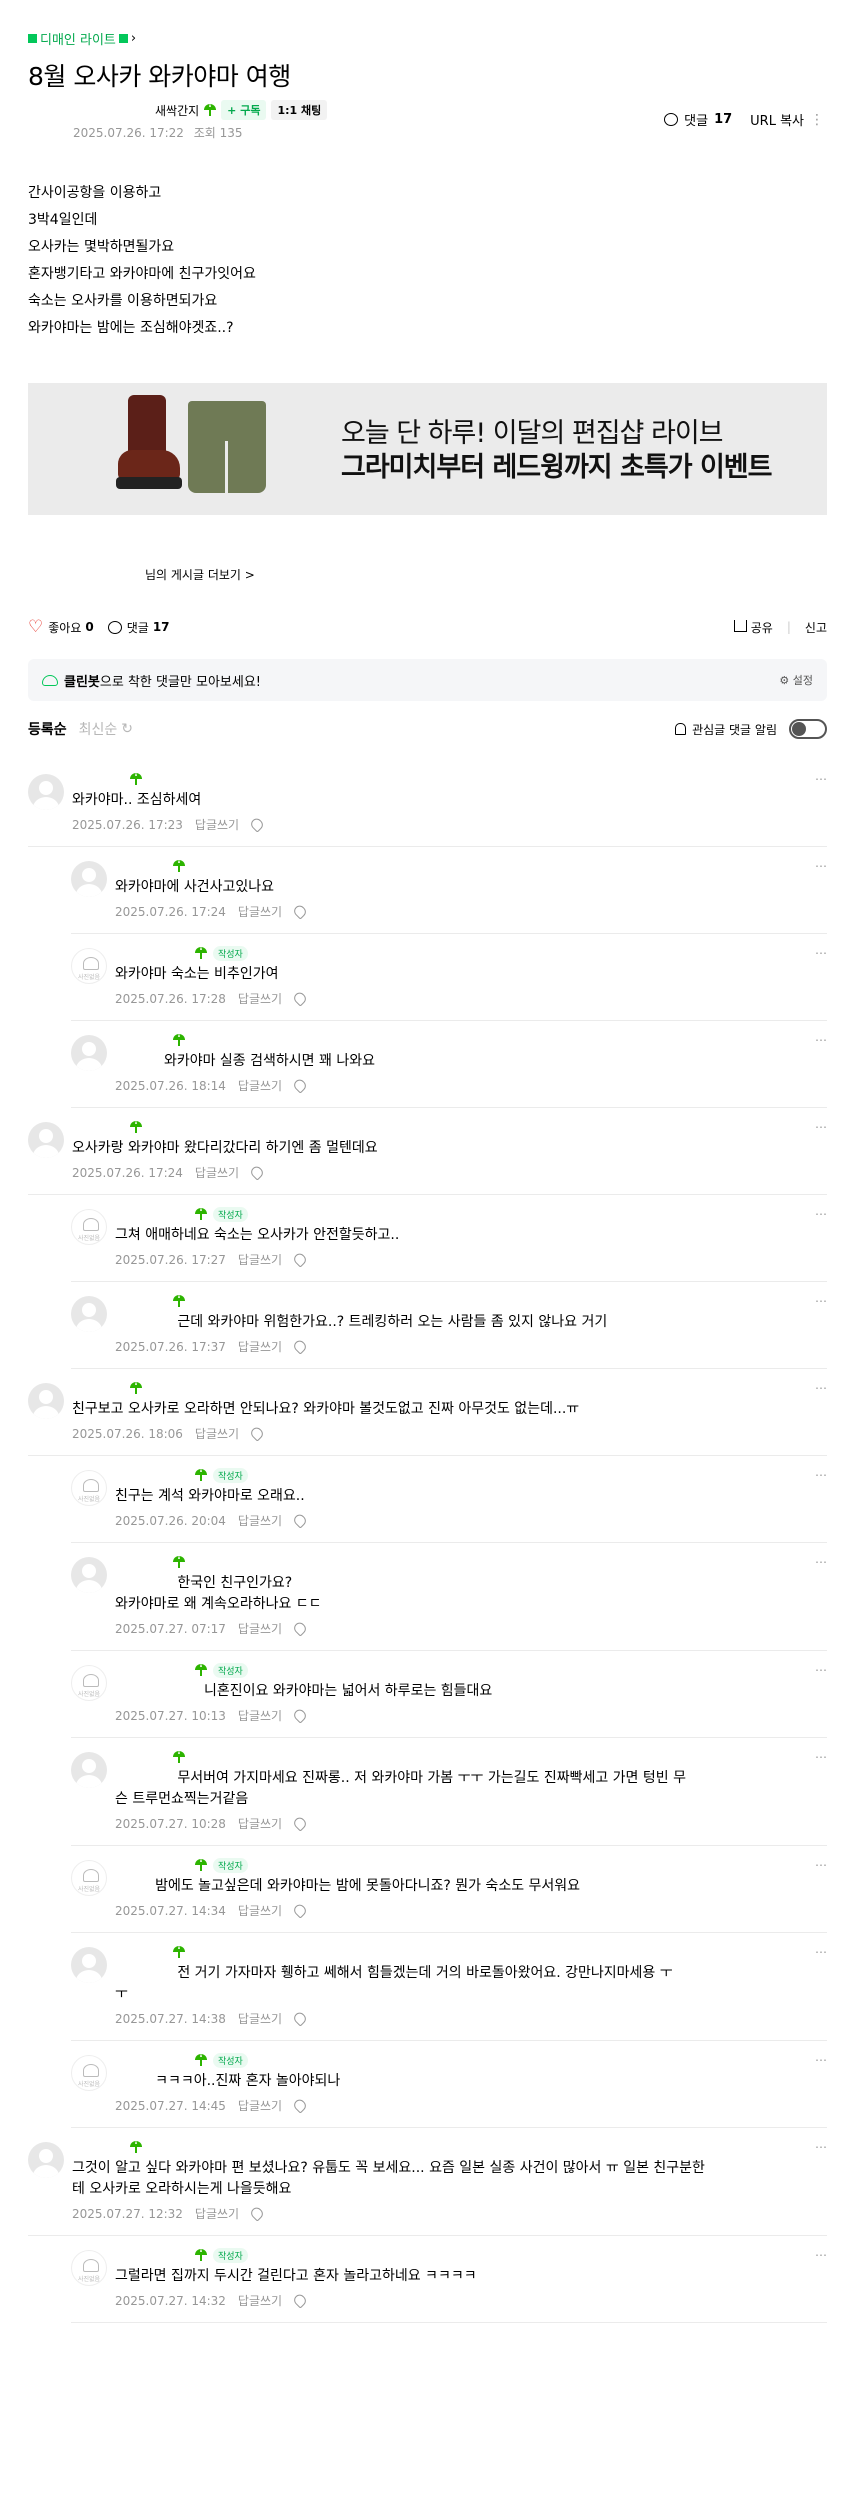 Image resolution: width=846 pixels, height=2502 pixels. I want to click on more-posts-link: 님의 게시글 더보기 >, so click(200, 574).